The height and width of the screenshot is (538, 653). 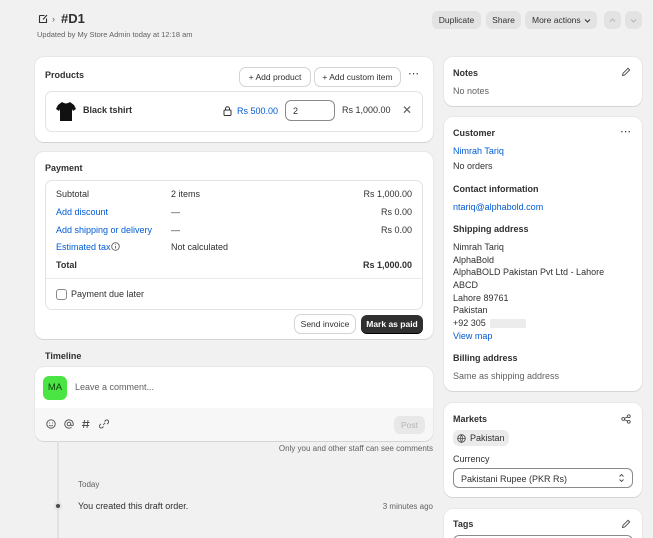 I want to click on send-invoice-button: Send invoice, so click(x=325, y=324).